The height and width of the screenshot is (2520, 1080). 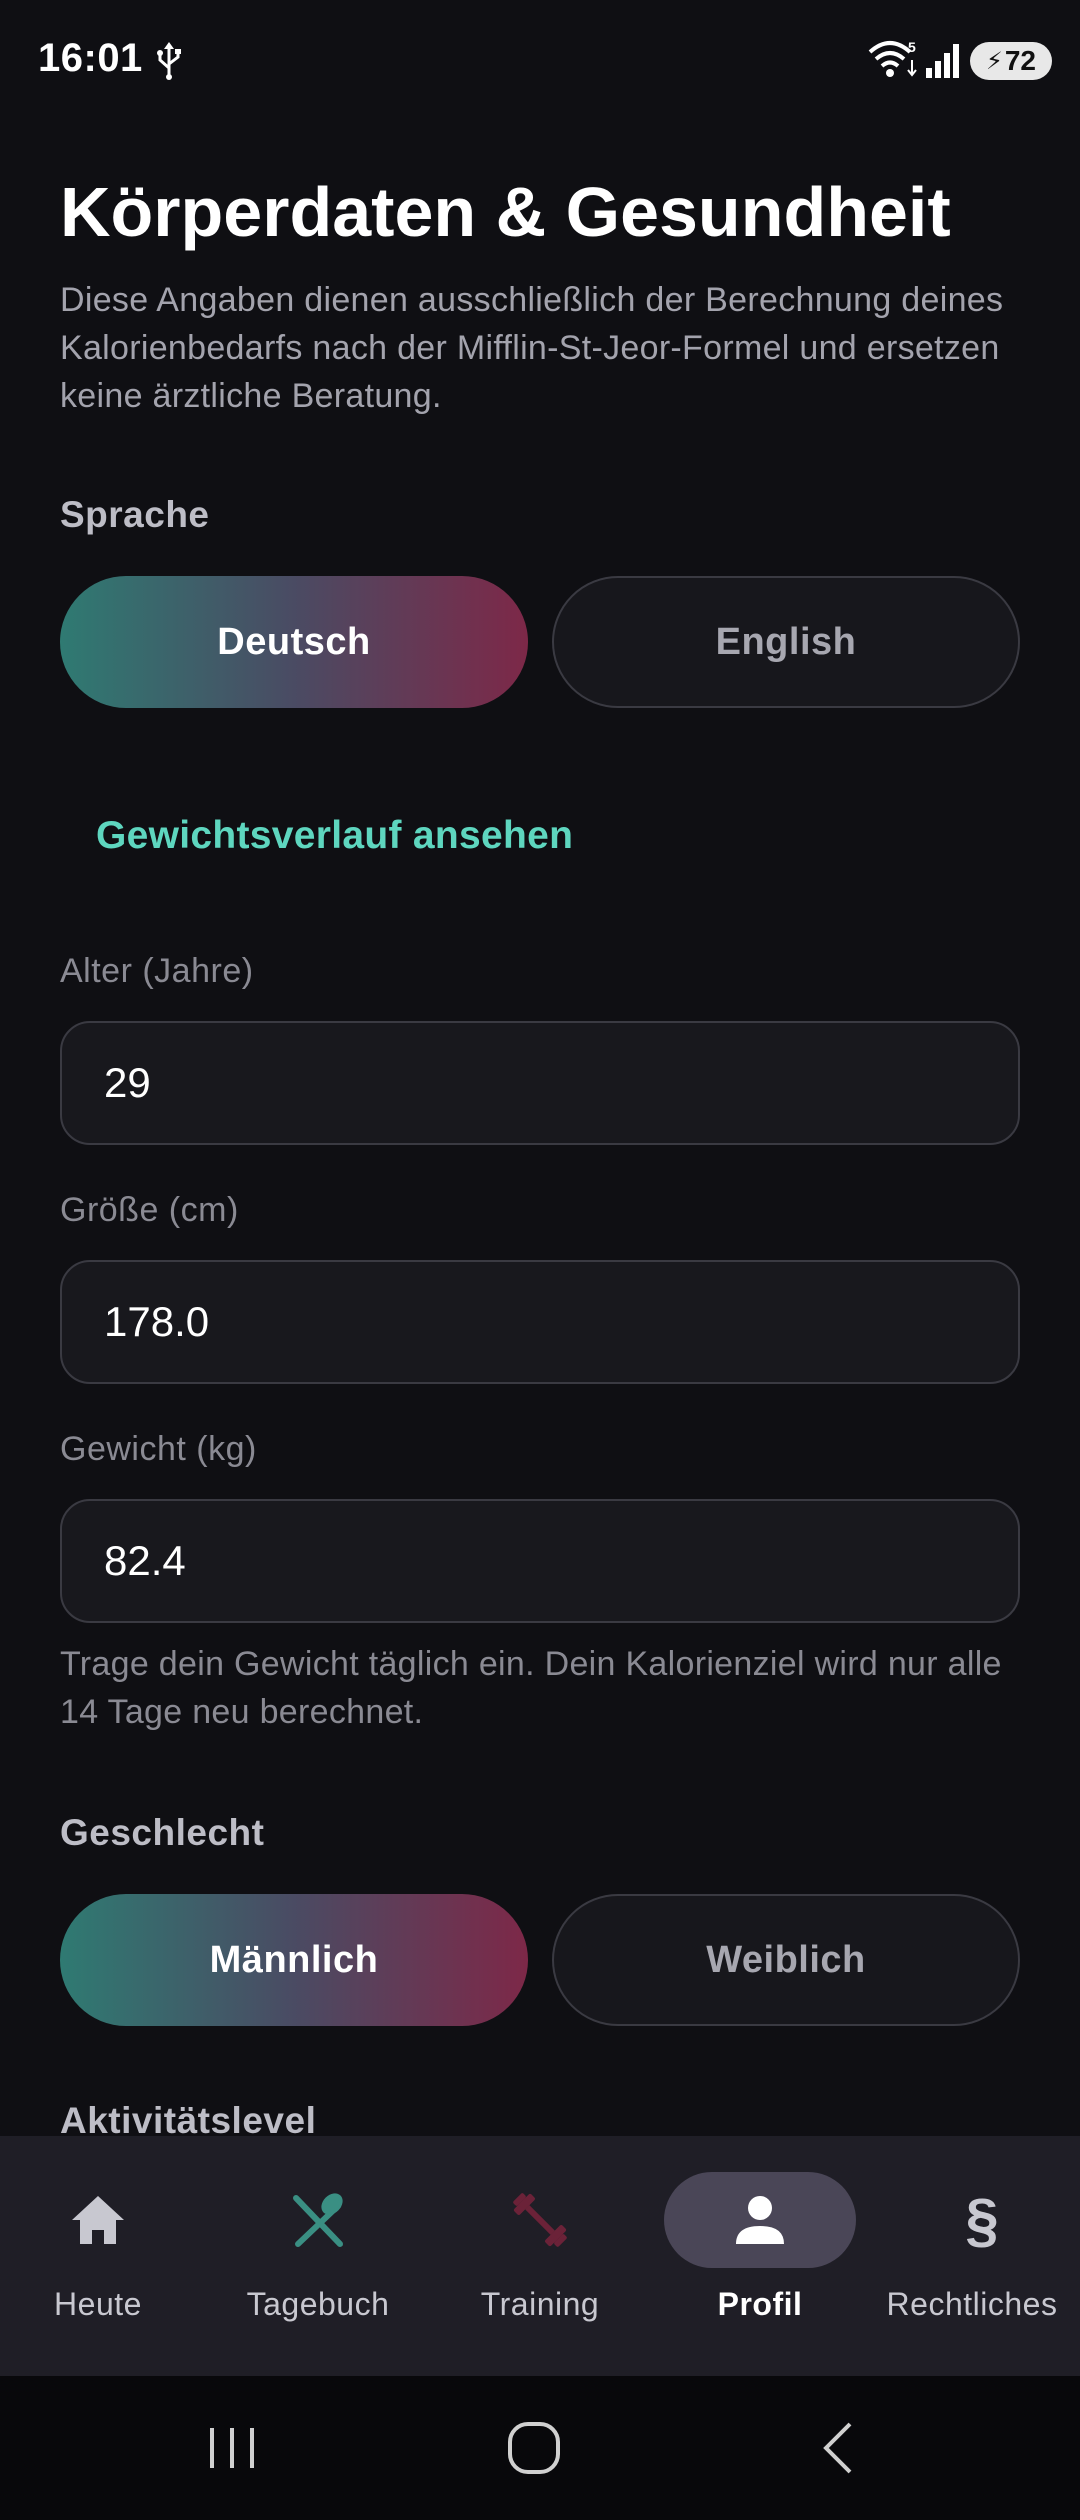 I want to click on age-input: 29, so click(x=540, y=1083).